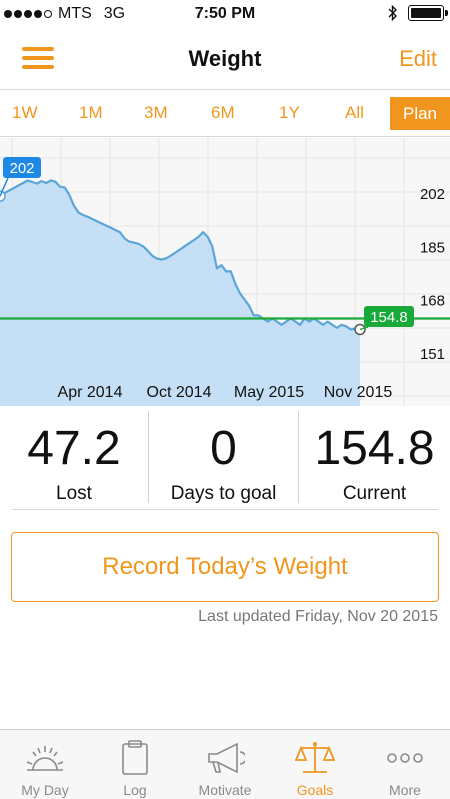  Describe the element at coordinates (374, 448) in the screenshot. I see `stat-current-value: 154.8` at that location.